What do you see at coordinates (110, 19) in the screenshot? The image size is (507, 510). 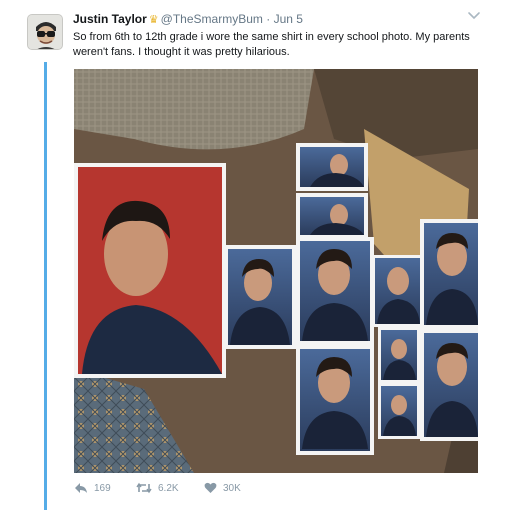 I see `author-name: Justin Taylor` at bounding box center [110, 19].